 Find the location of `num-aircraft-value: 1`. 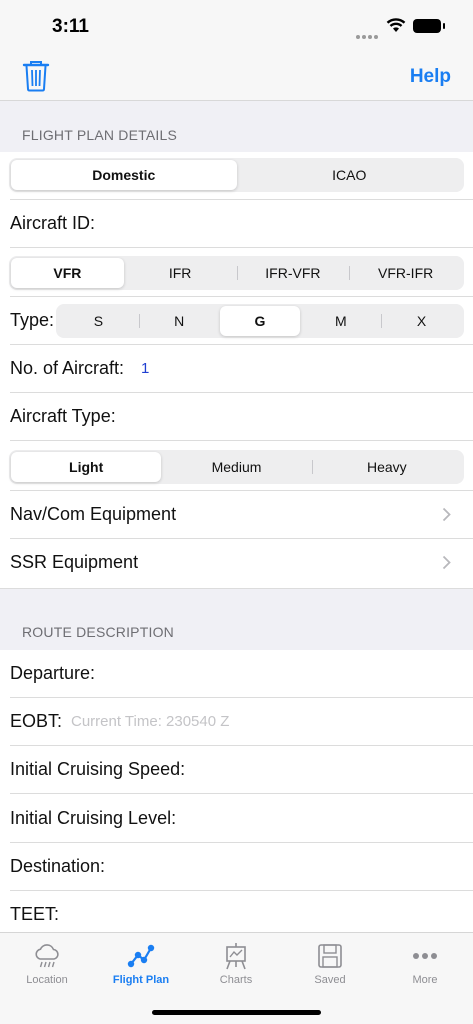

num-aircraft-value: 1 is located at coordinates (145, 368).